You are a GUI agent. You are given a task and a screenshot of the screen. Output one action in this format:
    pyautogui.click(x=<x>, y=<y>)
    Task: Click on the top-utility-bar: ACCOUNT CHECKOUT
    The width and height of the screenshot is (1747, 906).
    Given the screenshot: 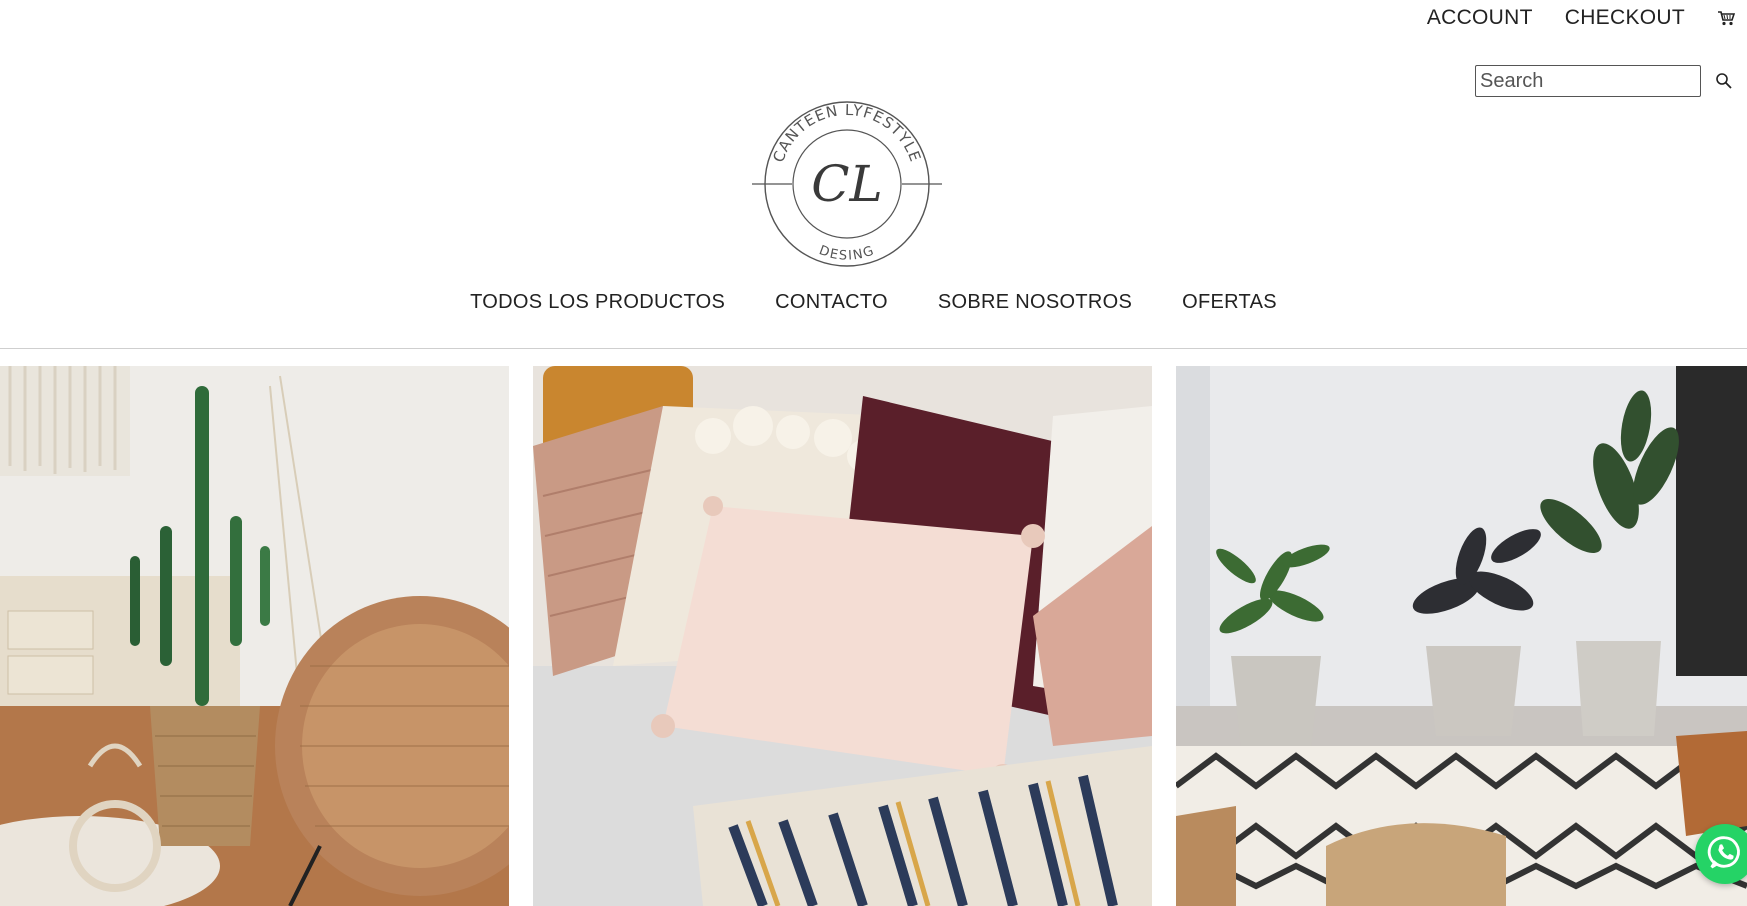 What is the action you would take?
    pyautogui.click(x=1581, y=18)
    